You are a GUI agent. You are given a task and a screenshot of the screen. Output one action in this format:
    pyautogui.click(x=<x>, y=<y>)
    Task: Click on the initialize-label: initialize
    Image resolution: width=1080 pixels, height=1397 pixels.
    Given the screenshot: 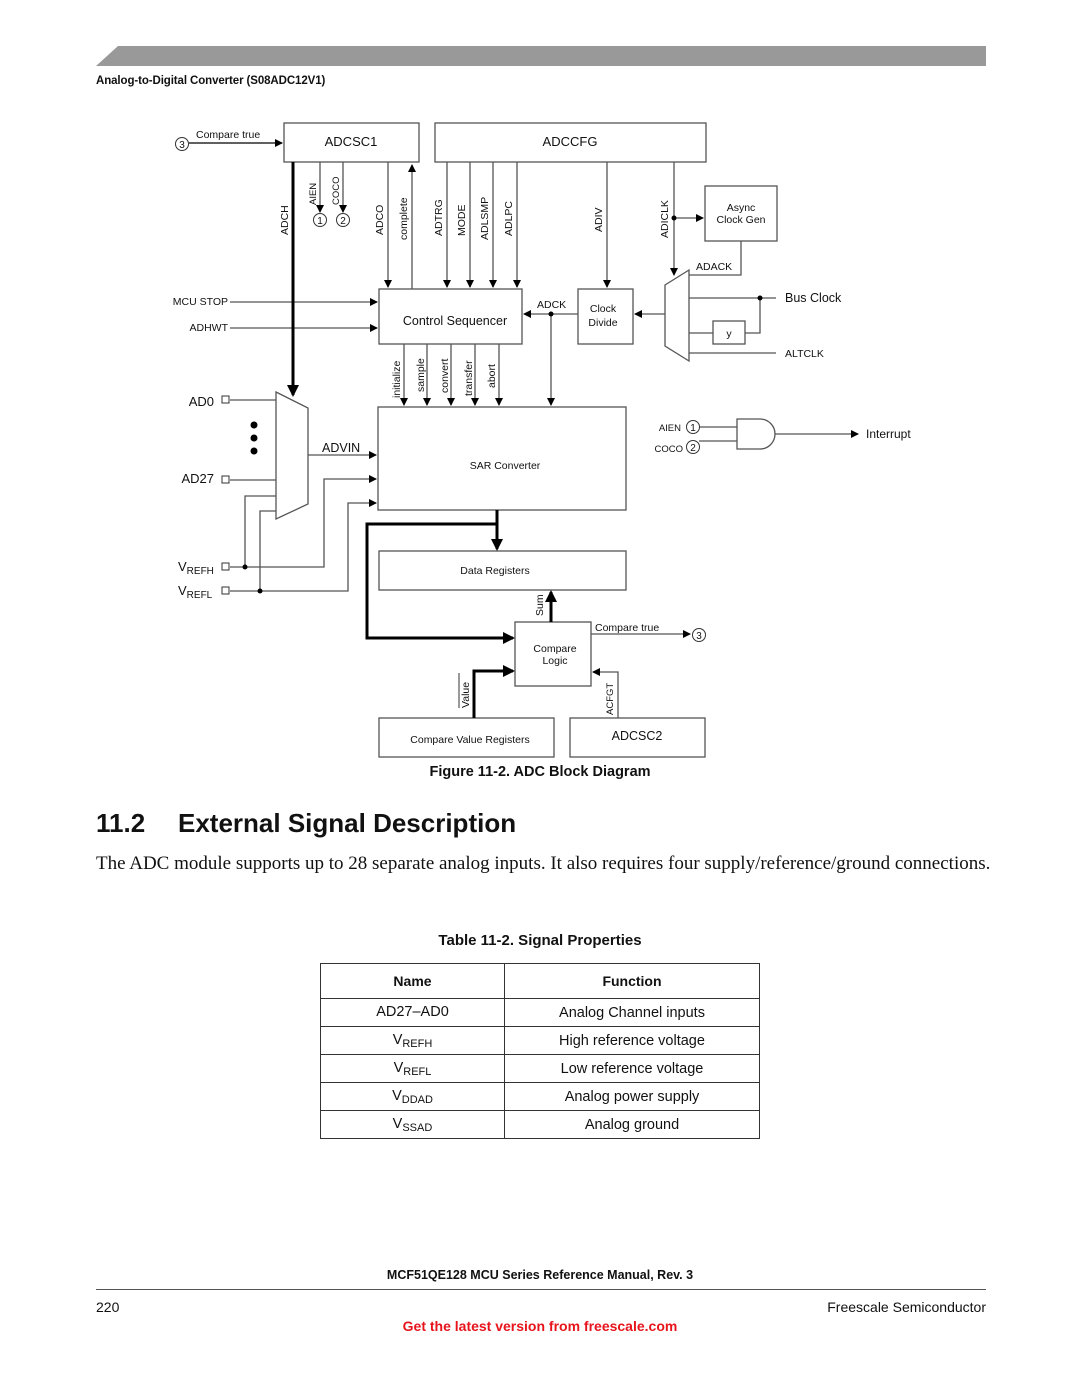 What is the action you would take?
    pyautogui.click(x=397, y=379)
    